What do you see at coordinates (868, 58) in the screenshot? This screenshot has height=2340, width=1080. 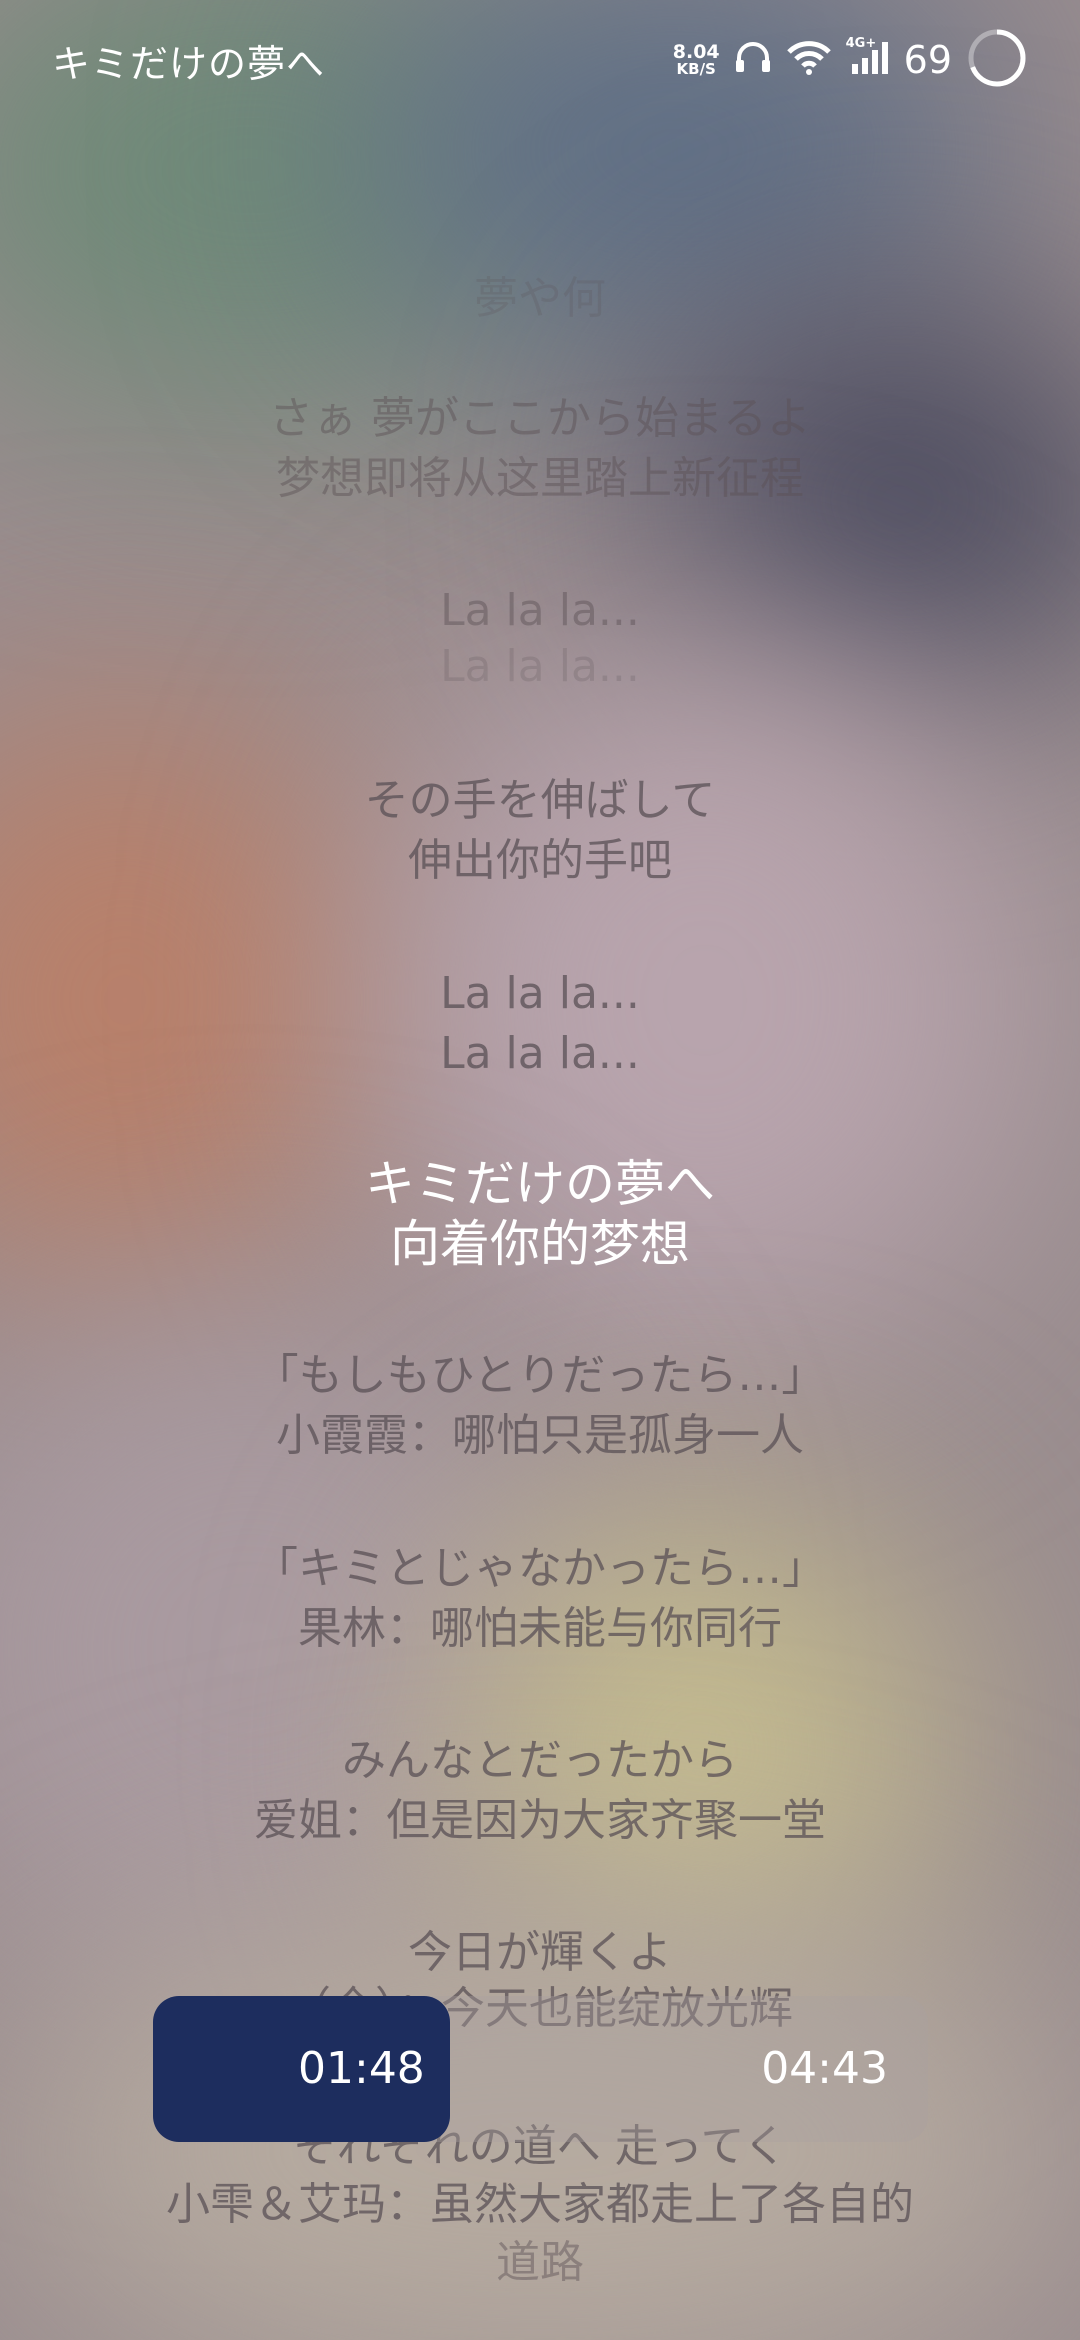 I see `signal-icon: 4G+` at bounding box center [868, 58].